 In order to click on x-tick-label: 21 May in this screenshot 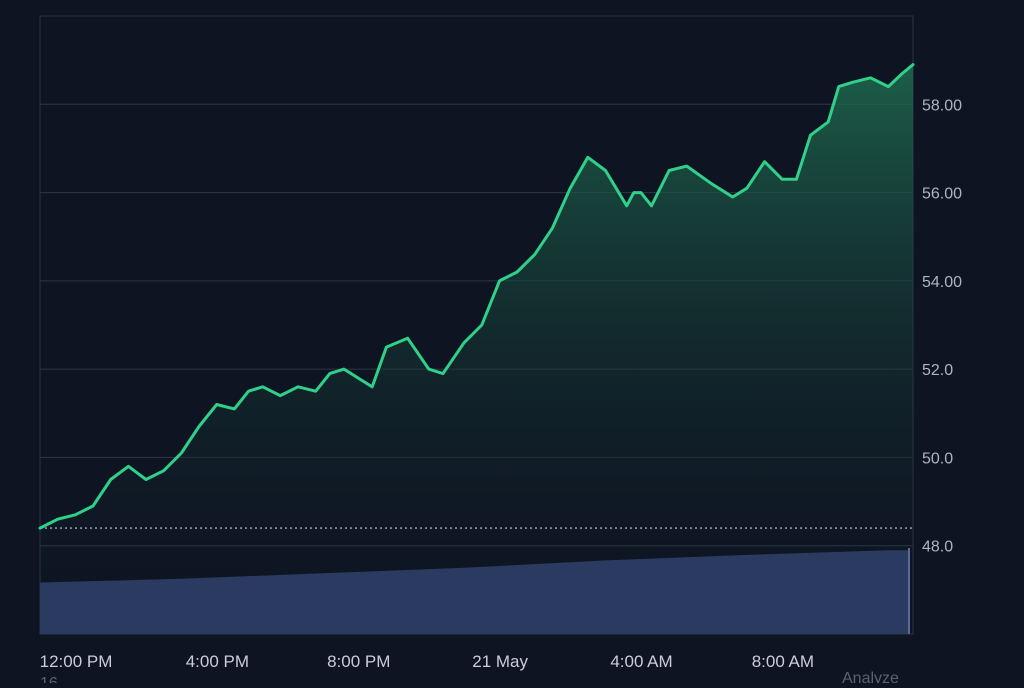, I will do `click(500, 661)`.